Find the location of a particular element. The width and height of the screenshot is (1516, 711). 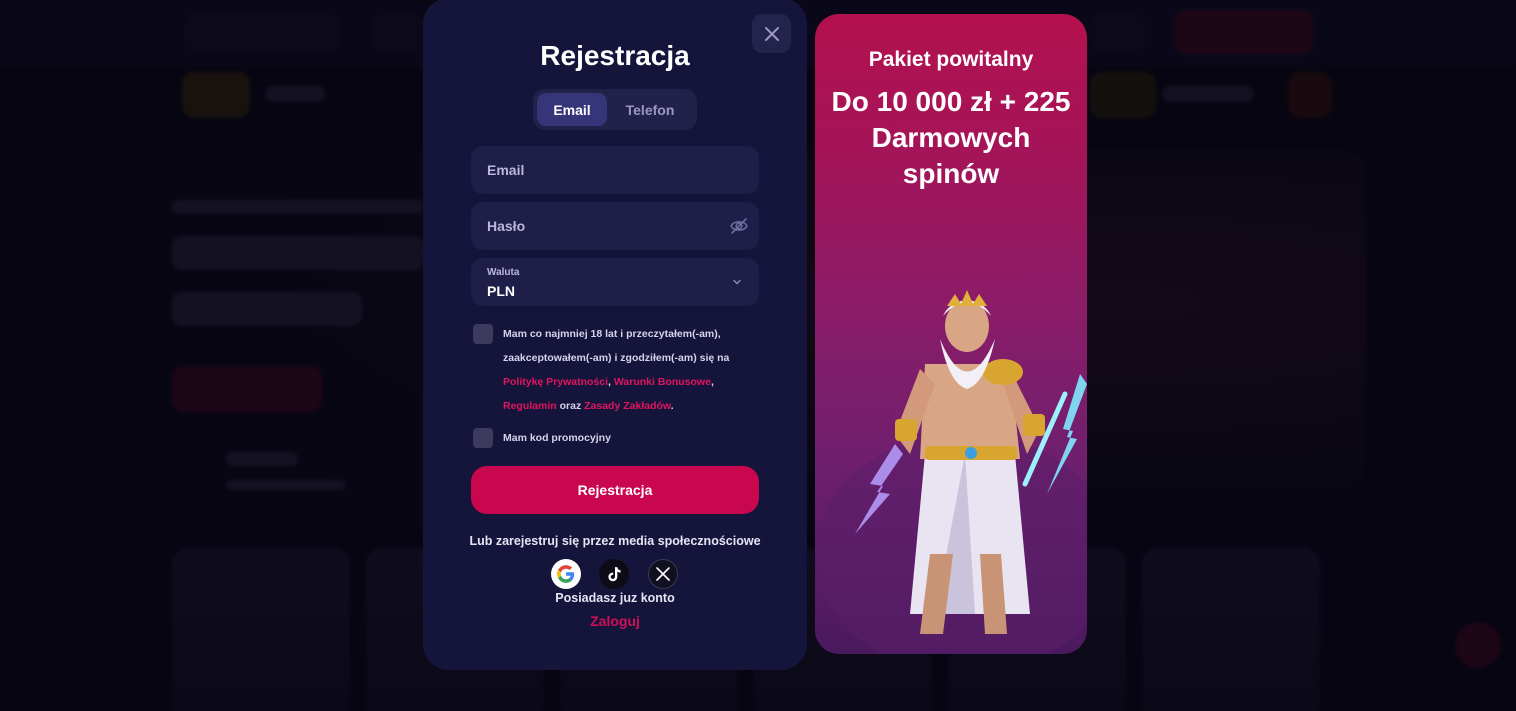

tab-email: Email is located at coordinates (572, 109).